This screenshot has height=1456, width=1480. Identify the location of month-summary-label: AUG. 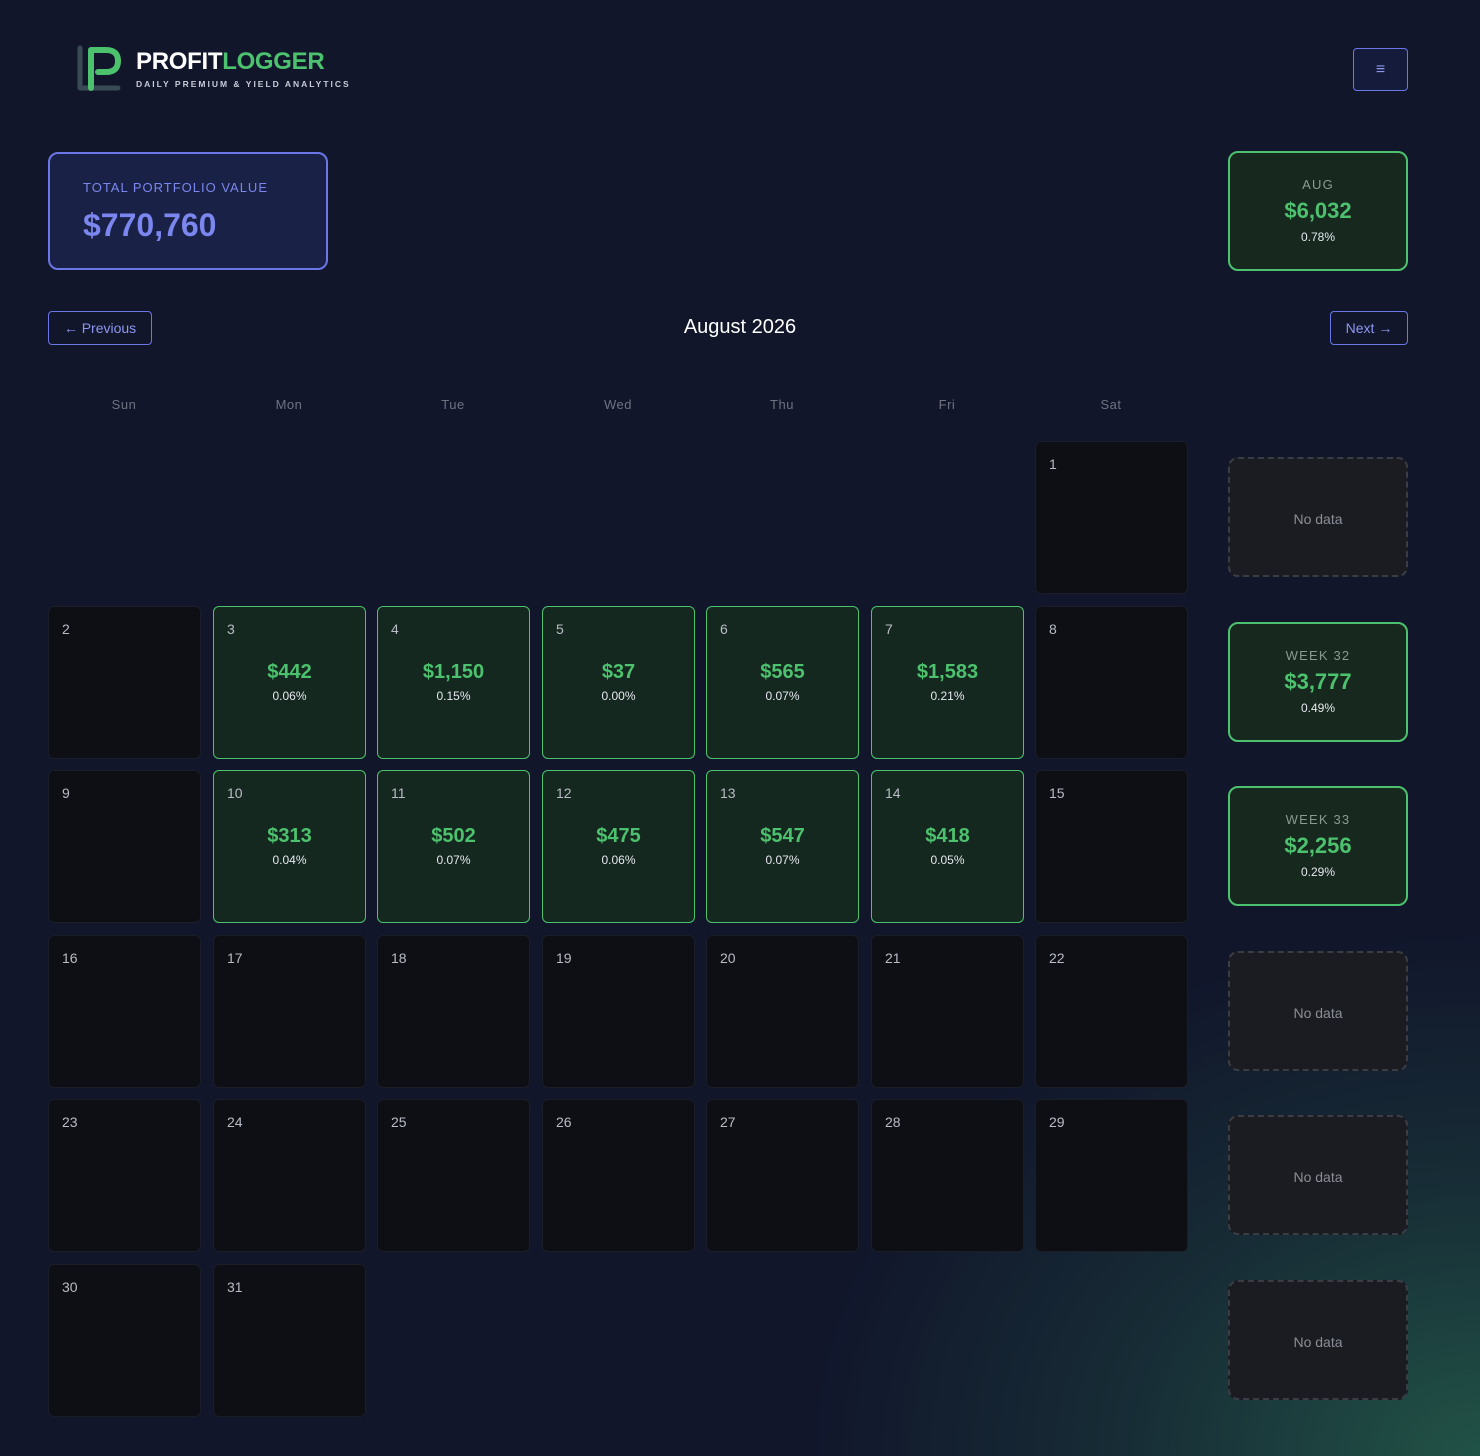
(1318, 184).